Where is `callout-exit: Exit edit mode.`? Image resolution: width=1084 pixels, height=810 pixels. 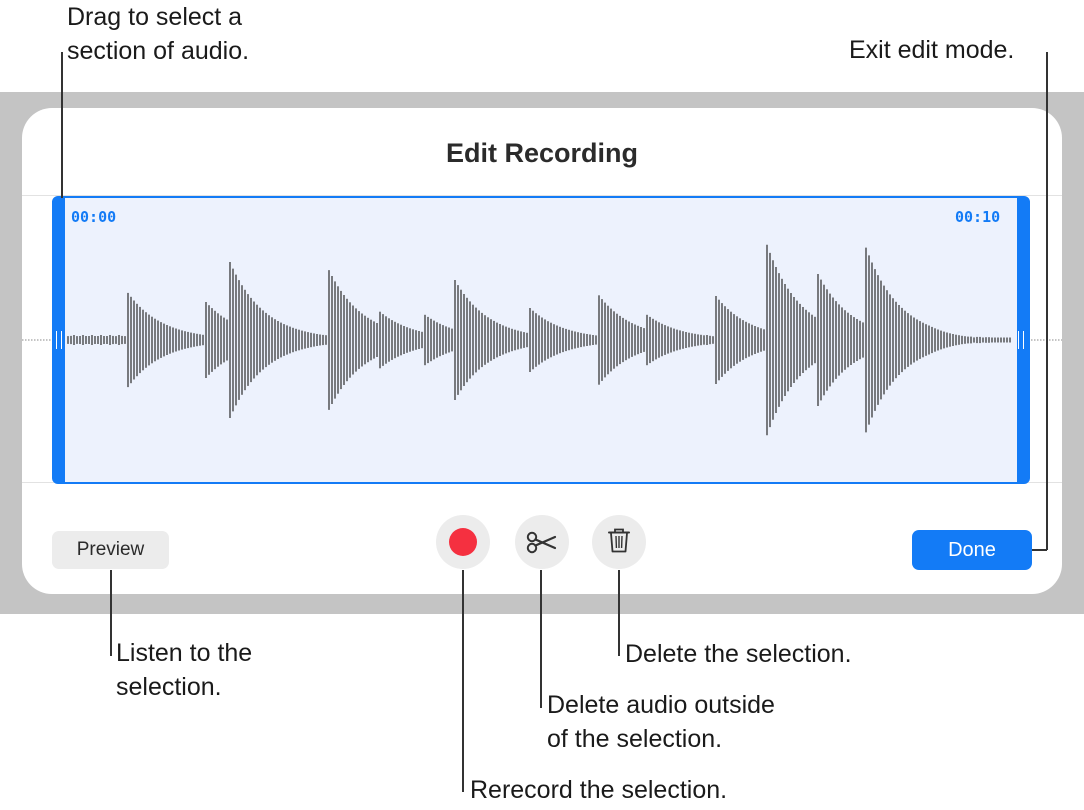
callout-exit: Exit edit mode. is located at coordinates (932, 50).